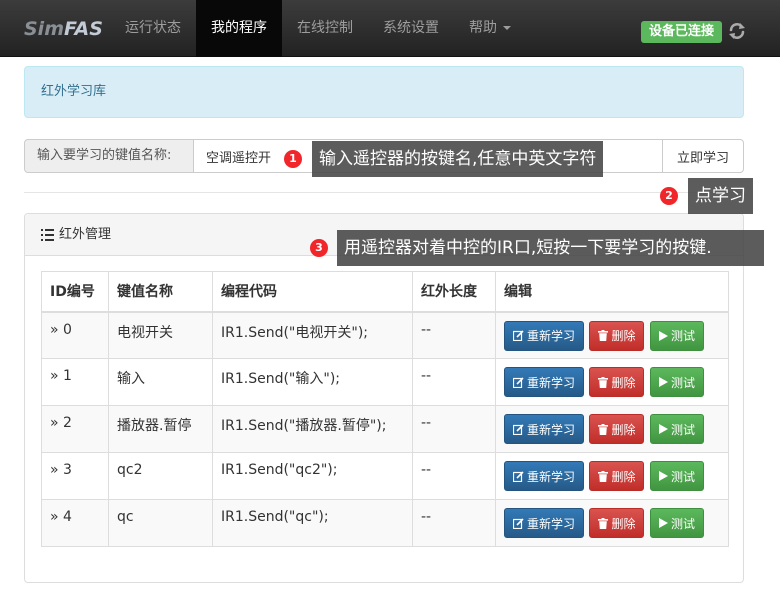 The width and height of the screenshot is (780, 593). What do you see at coordinates (319, 248) in the screenshot?
I see `annotation-marker-3: 3` at bounding box center [319, 248].